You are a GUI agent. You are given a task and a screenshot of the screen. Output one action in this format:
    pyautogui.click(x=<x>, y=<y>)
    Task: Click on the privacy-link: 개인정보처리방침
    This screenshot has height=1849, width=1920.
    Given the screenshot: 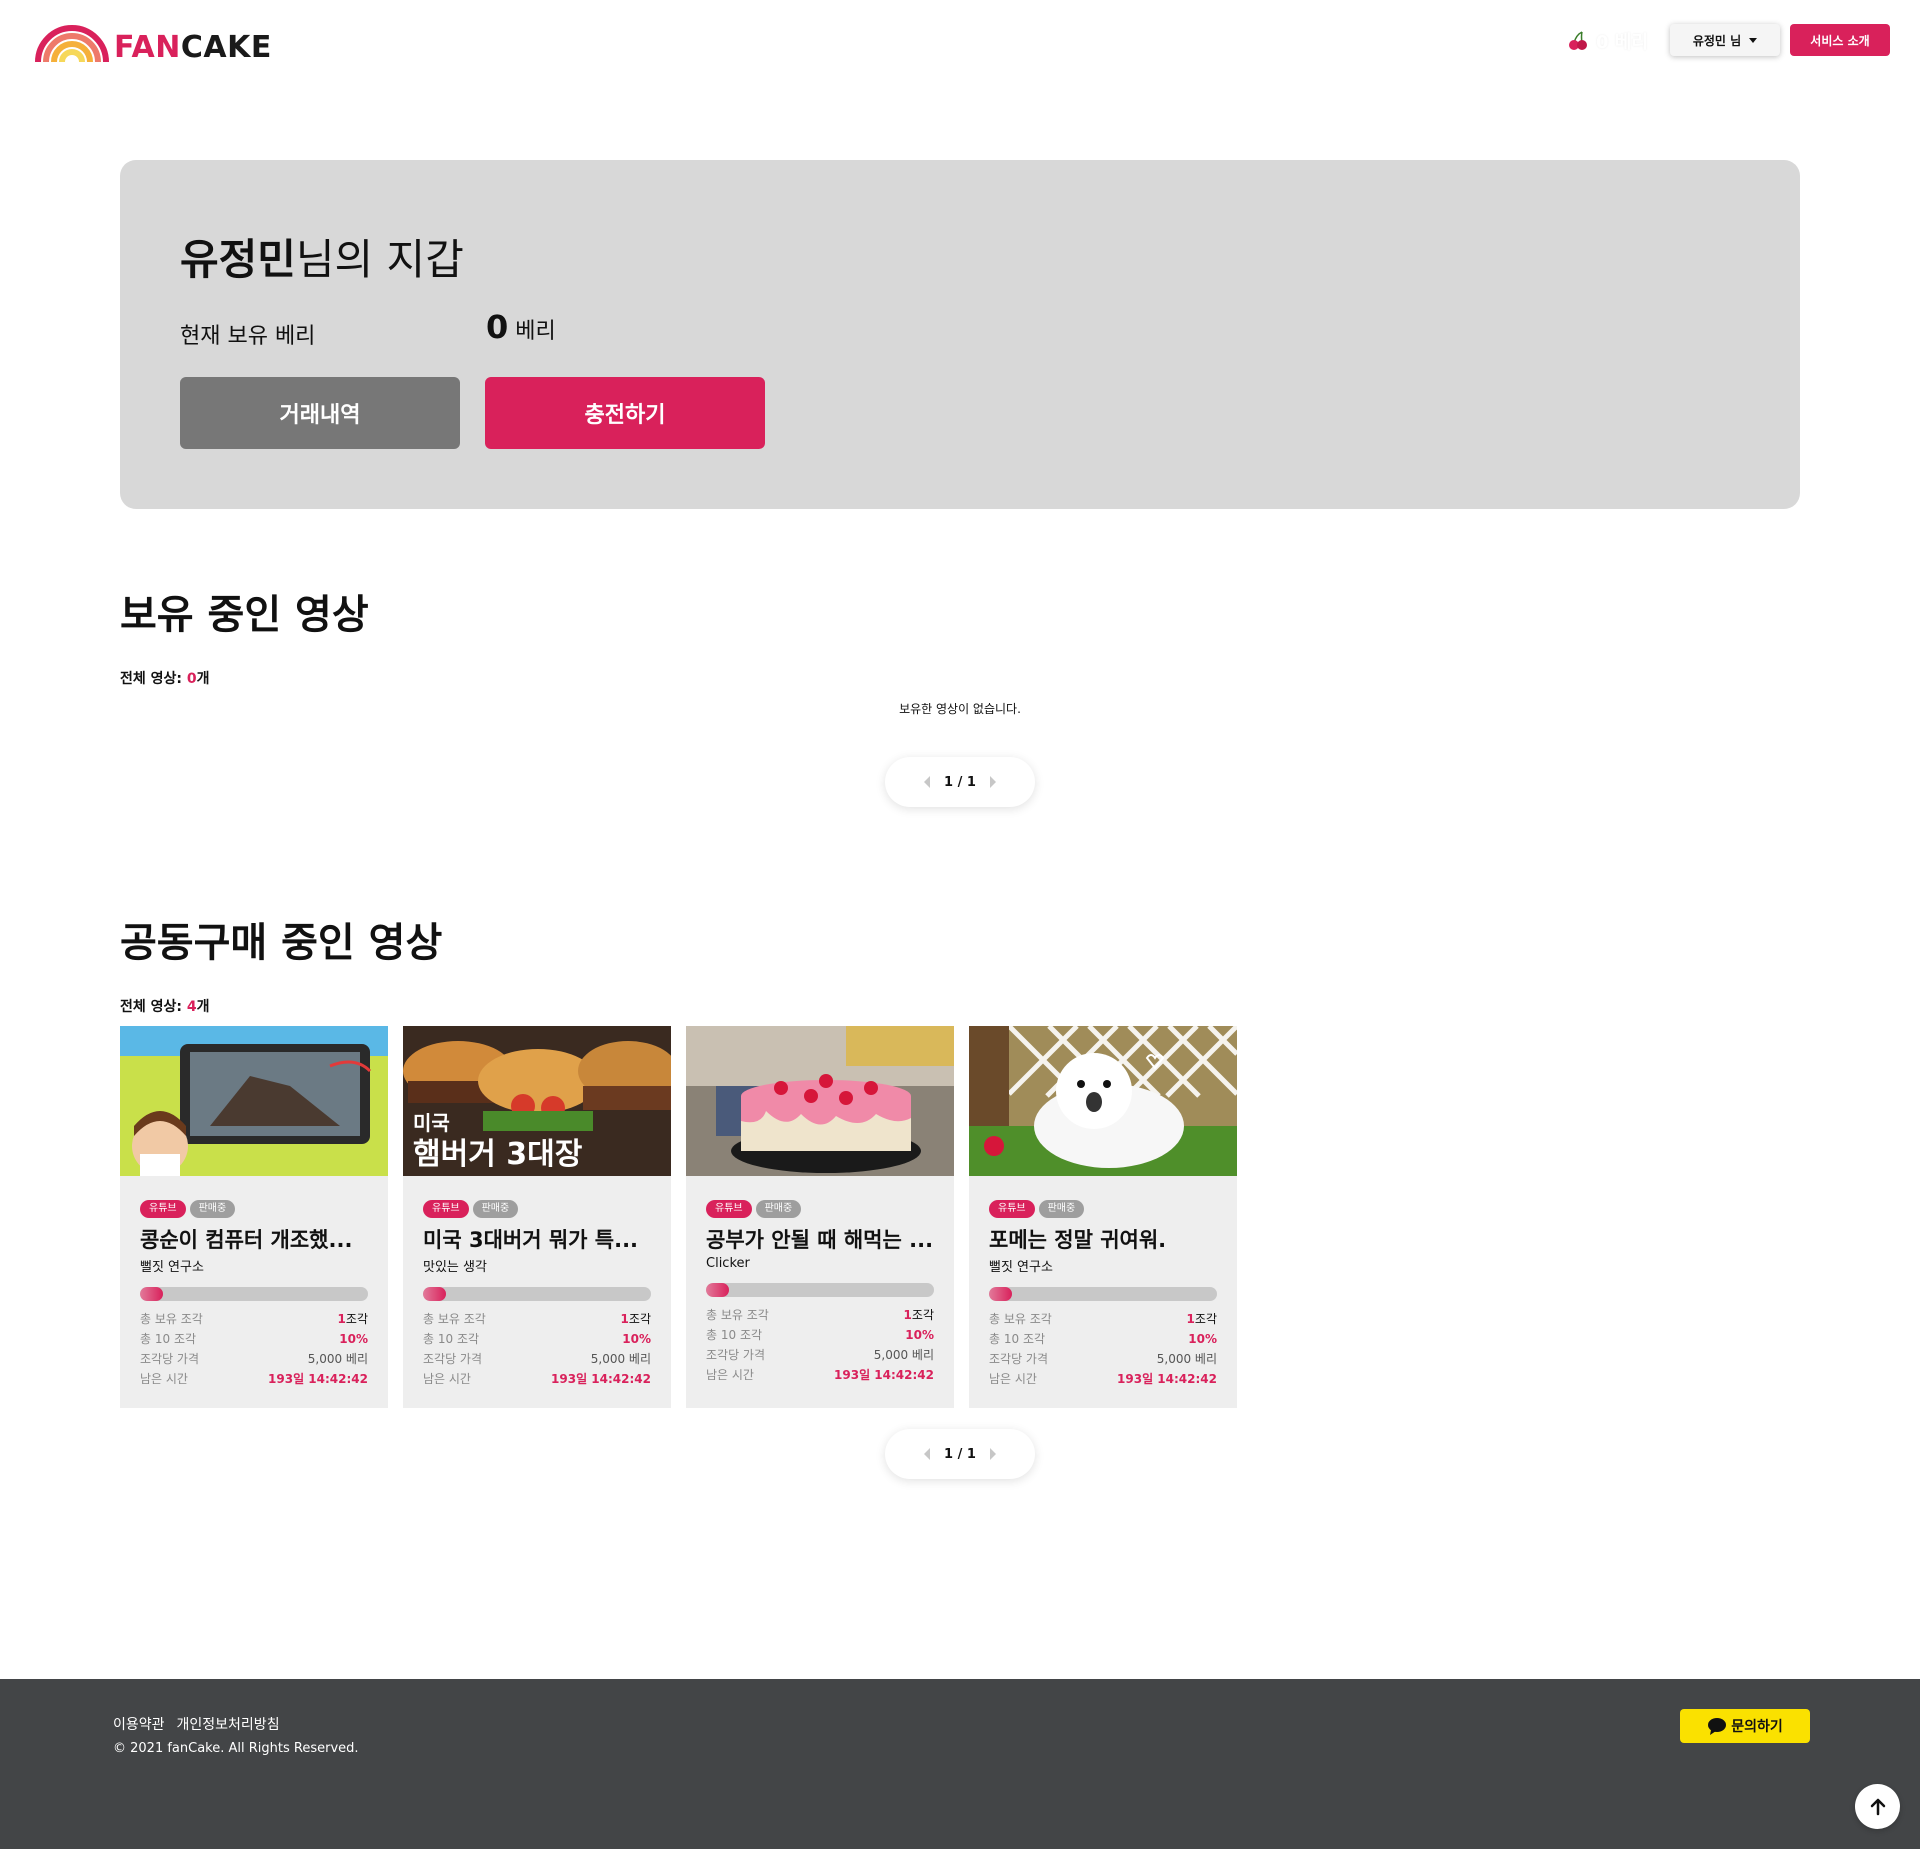 What is the action you would take?
    pyautogui.click(x=228, y=1724)
    